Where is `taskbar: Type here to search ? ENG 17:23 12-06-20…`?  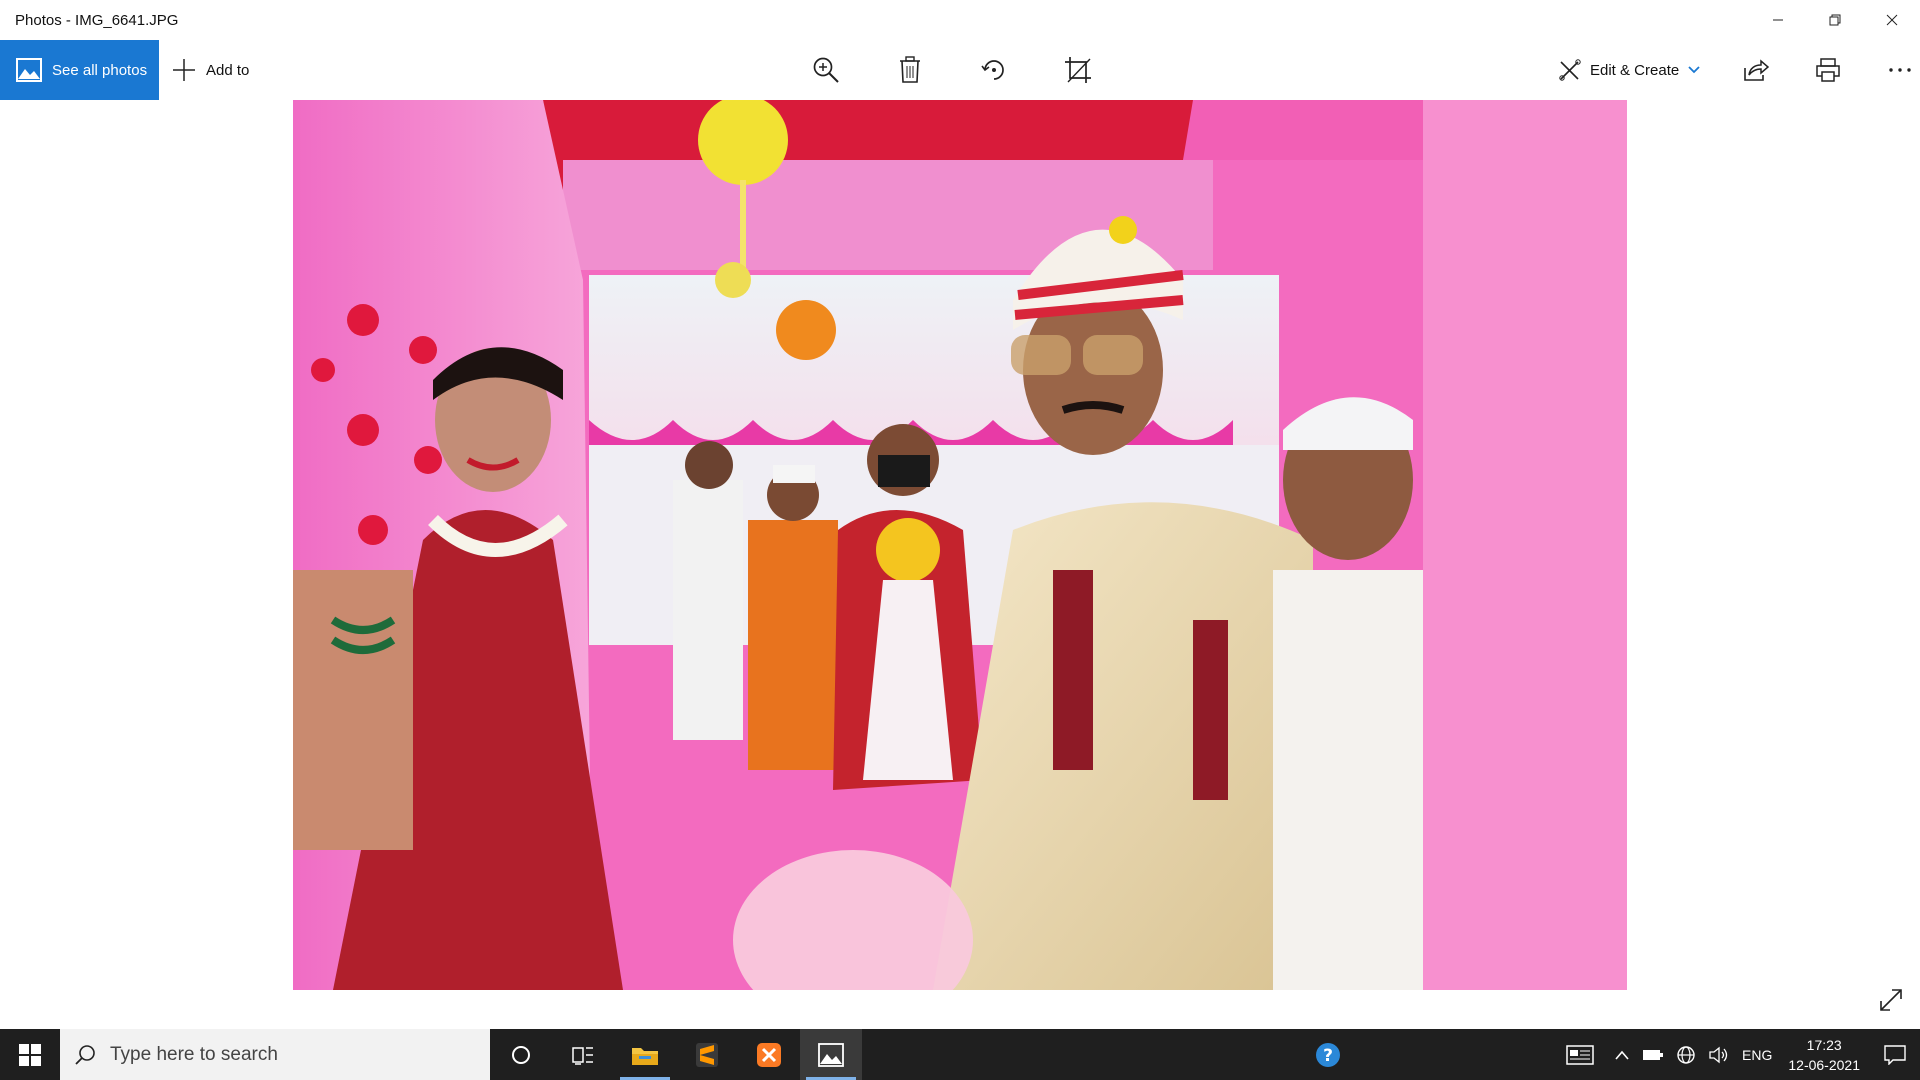
taskbar: Type here to search ? ENG 17:23 12-06-20… is located at coordinates (960, 1054).